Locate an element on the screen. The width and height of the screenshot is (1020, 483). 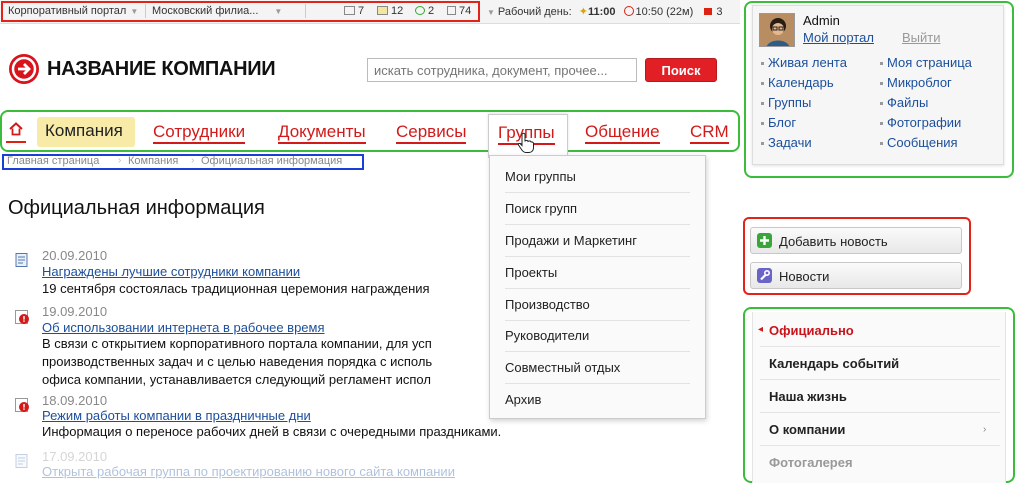
user-link-feed: Живая лента is located at coordinates (807, 62).